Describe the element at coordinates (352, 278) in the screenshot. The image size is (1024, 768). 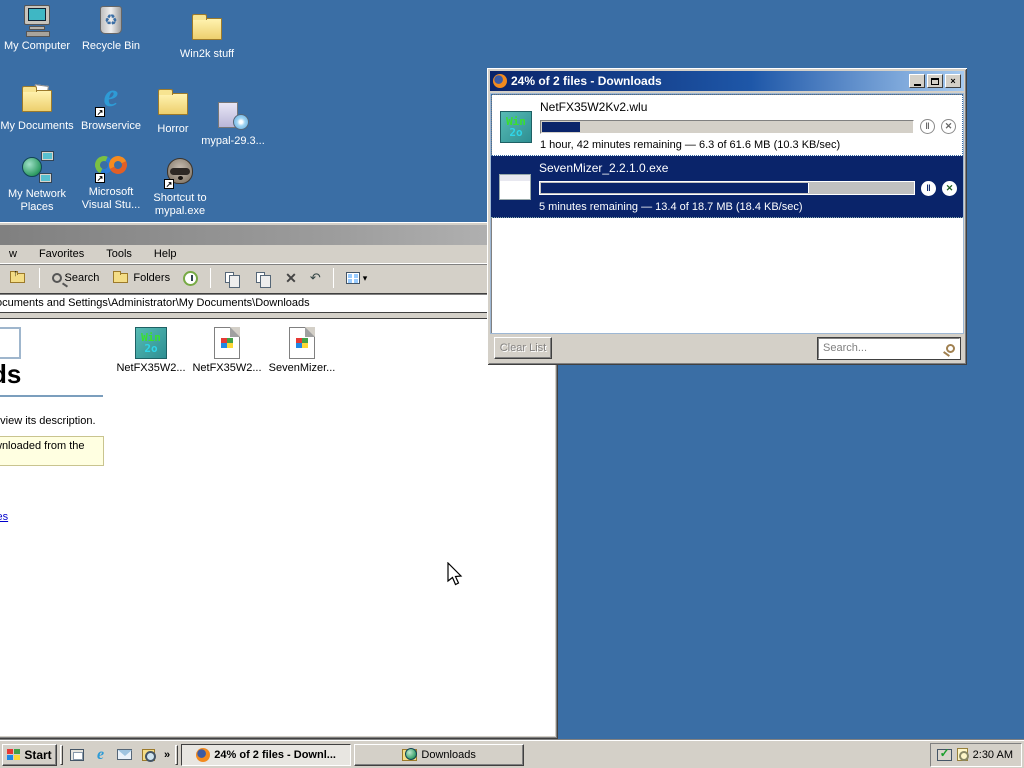
I see `views-icon` at that location.